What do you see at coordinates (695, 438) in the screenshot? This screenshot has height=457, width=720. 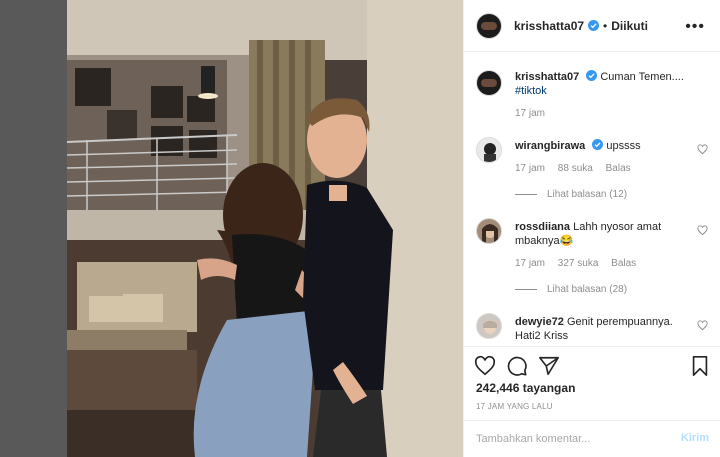 I see `post-comment-button: Kirim` at bounding box center [695, 438].